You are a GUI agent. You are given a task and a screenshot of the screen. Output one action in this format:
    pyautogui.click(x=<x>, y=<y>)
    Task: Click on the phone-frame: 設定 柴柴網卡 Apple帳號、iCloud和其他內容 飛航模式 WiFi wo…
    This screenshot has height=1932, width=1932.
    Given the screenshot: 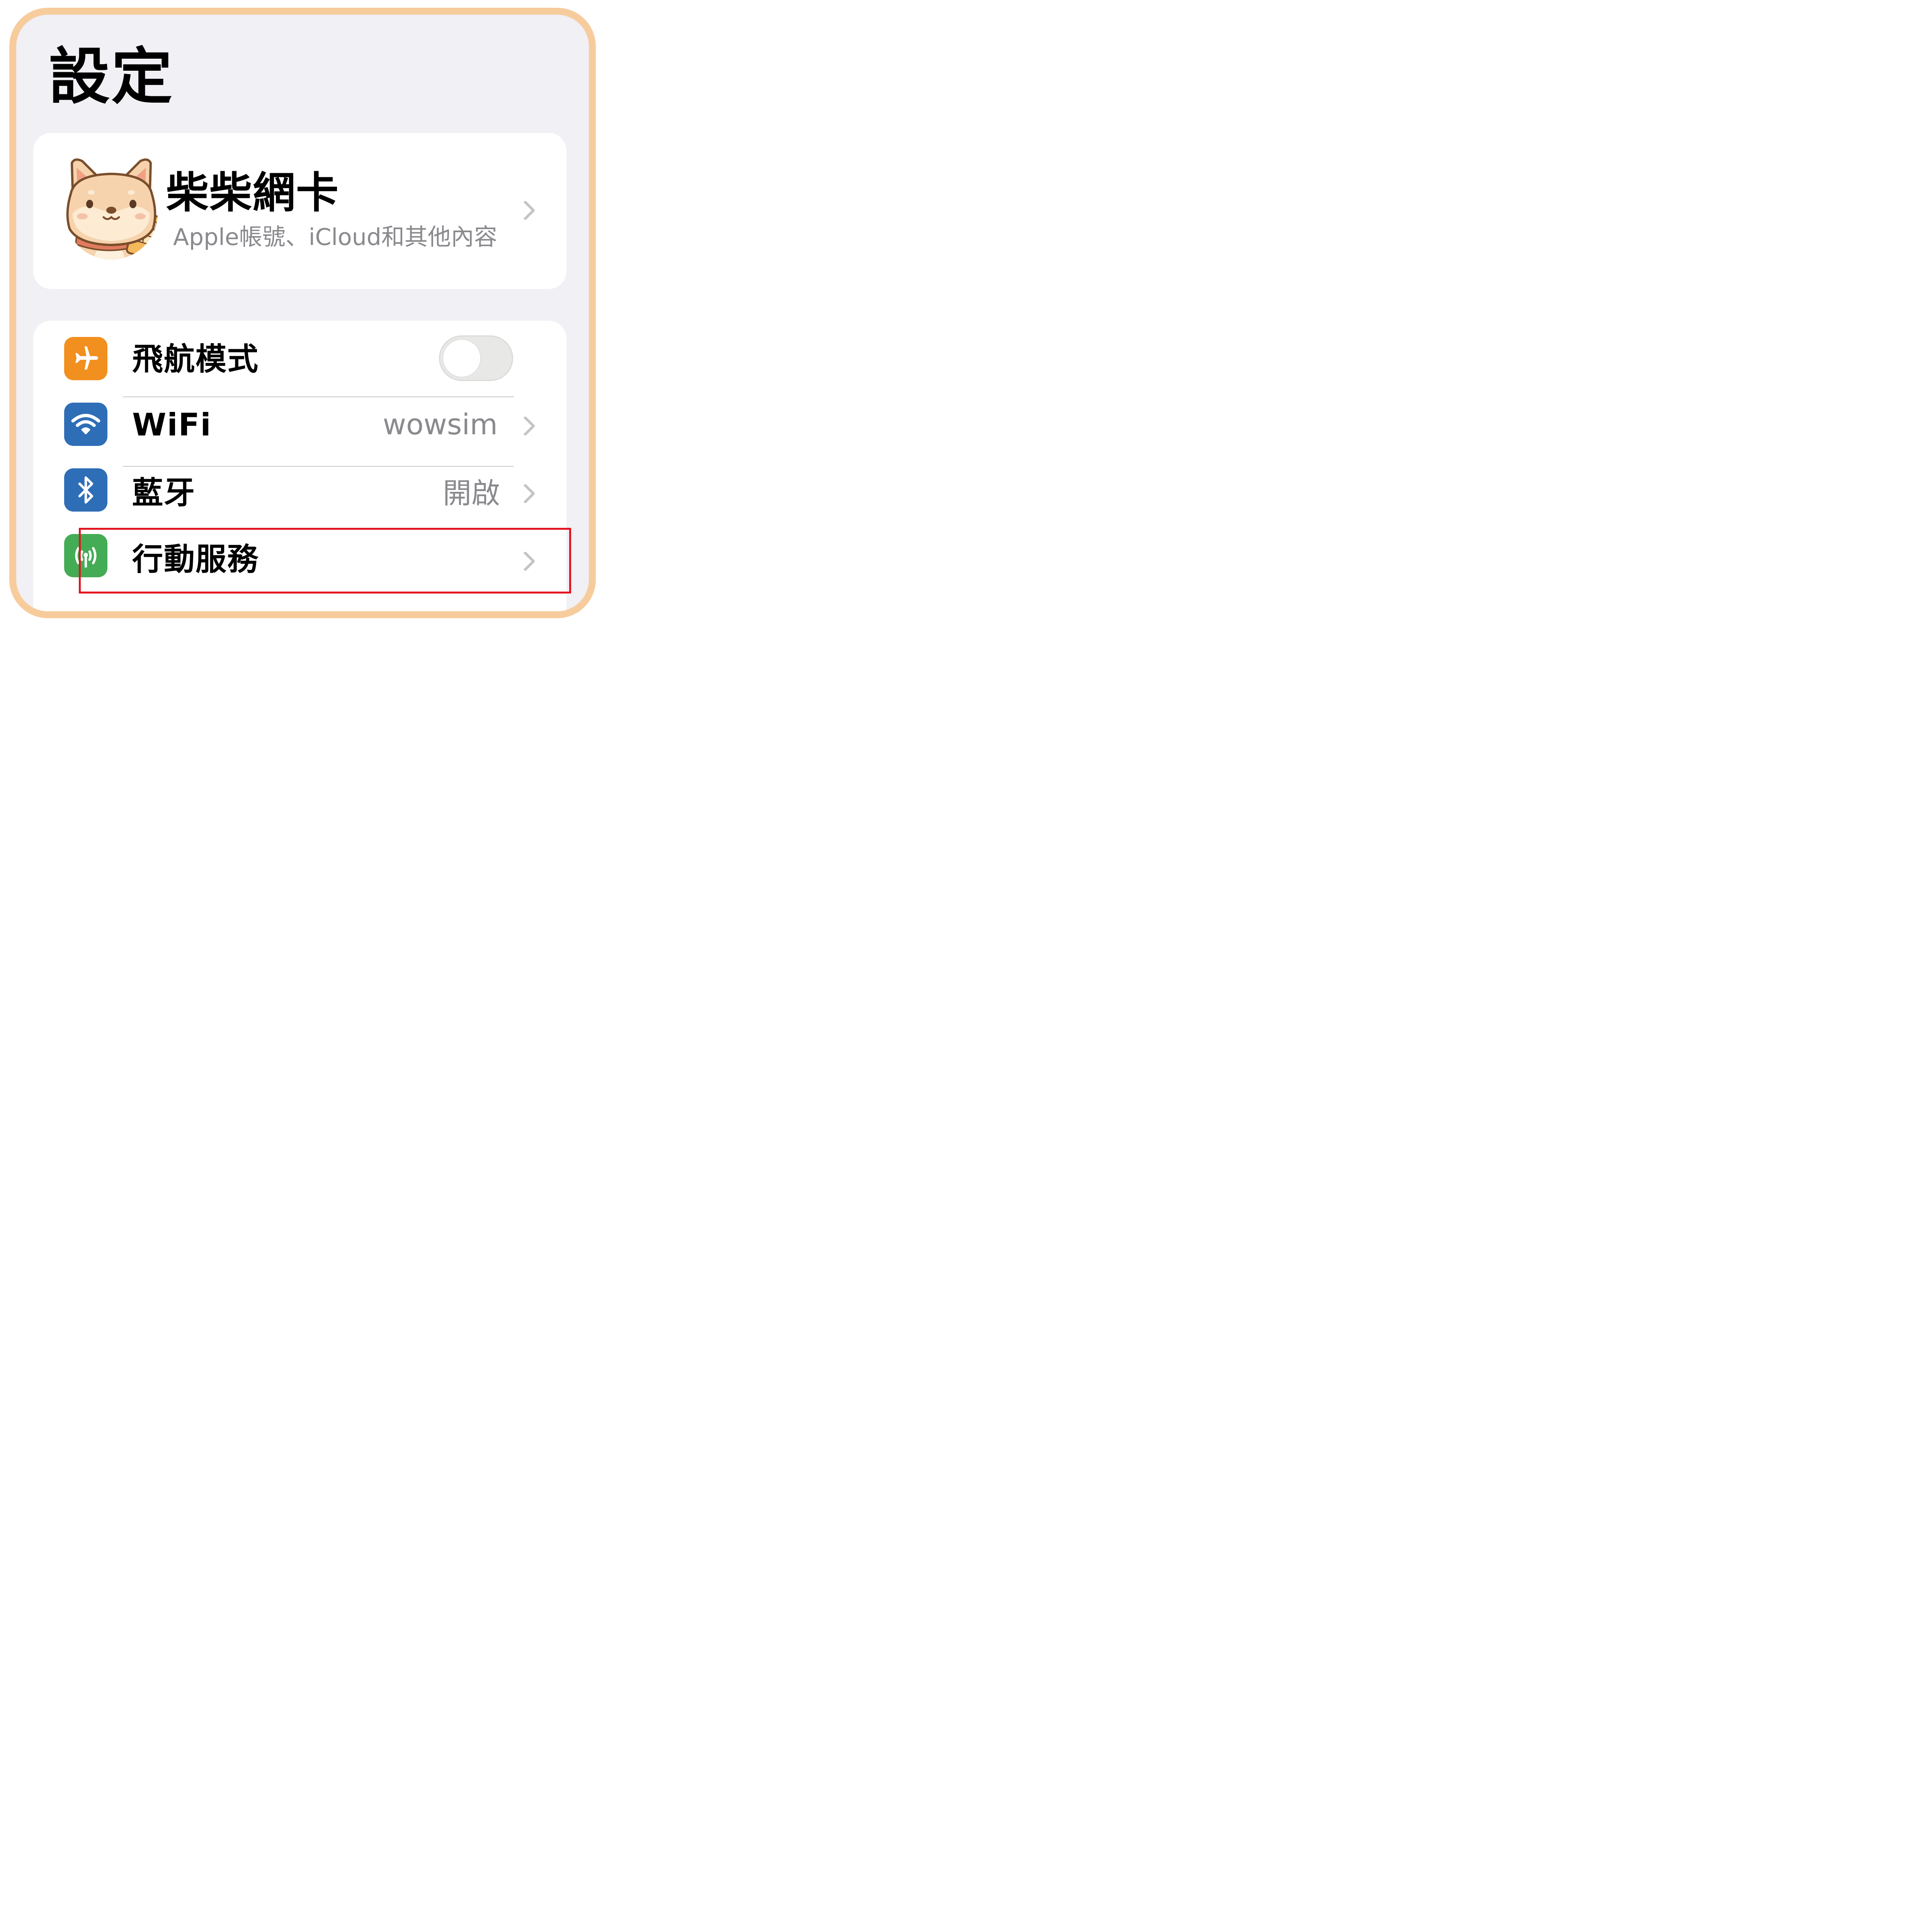 What is the action you would take?
    pyautogui.click(x=303, y=313)
    